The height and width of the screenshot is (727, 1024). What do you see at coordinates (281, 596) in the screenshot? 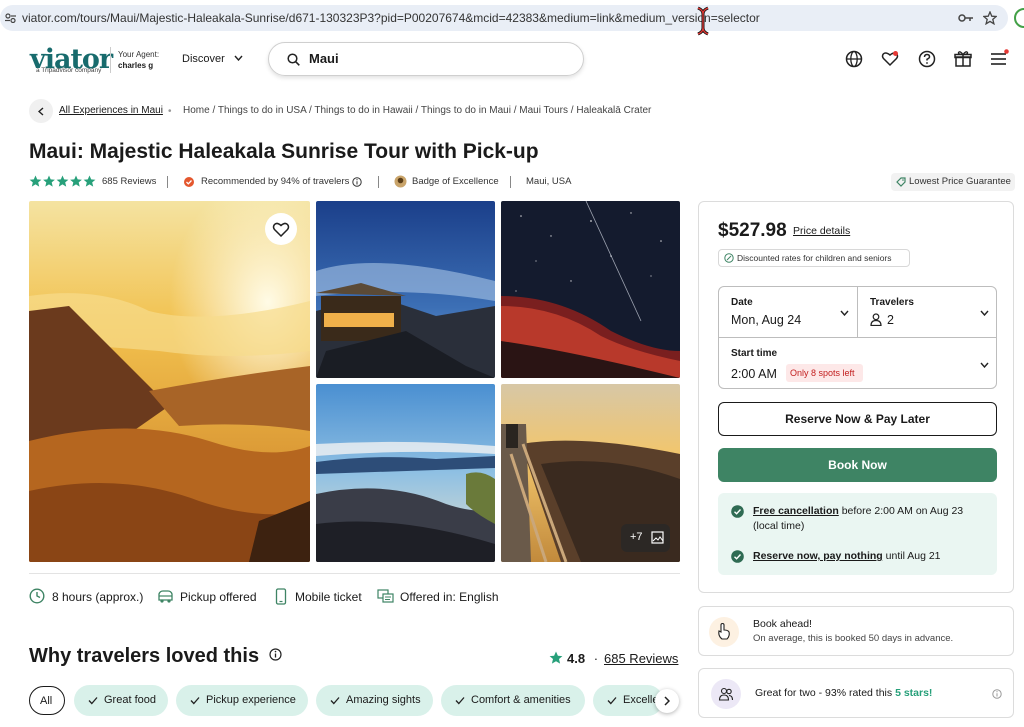
I see `mobile-phone-icon` at bounding box center [281, 596].